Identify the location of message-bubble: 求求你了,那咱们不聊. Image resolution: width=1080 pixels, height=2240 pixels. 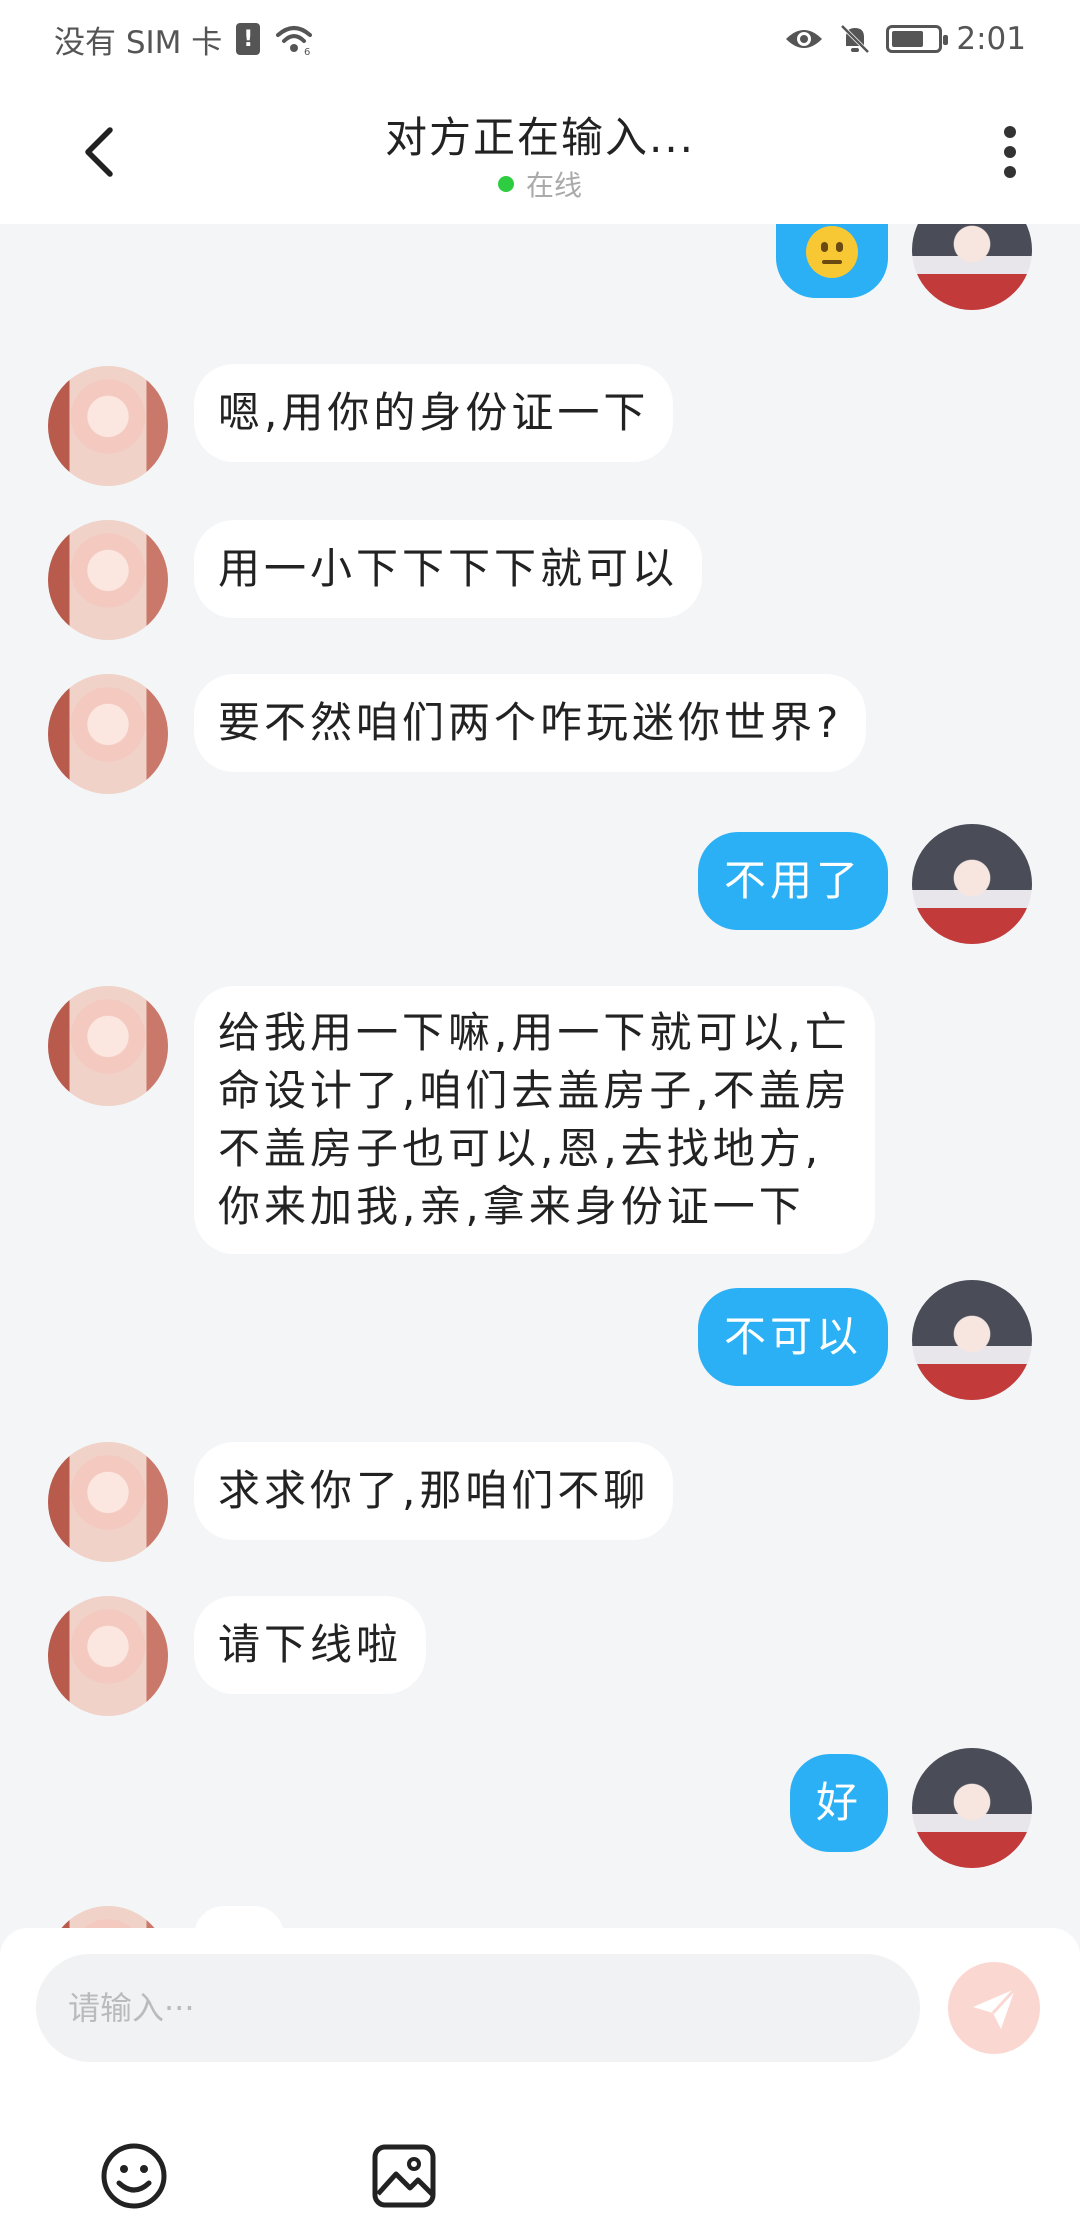
(434, 1491).